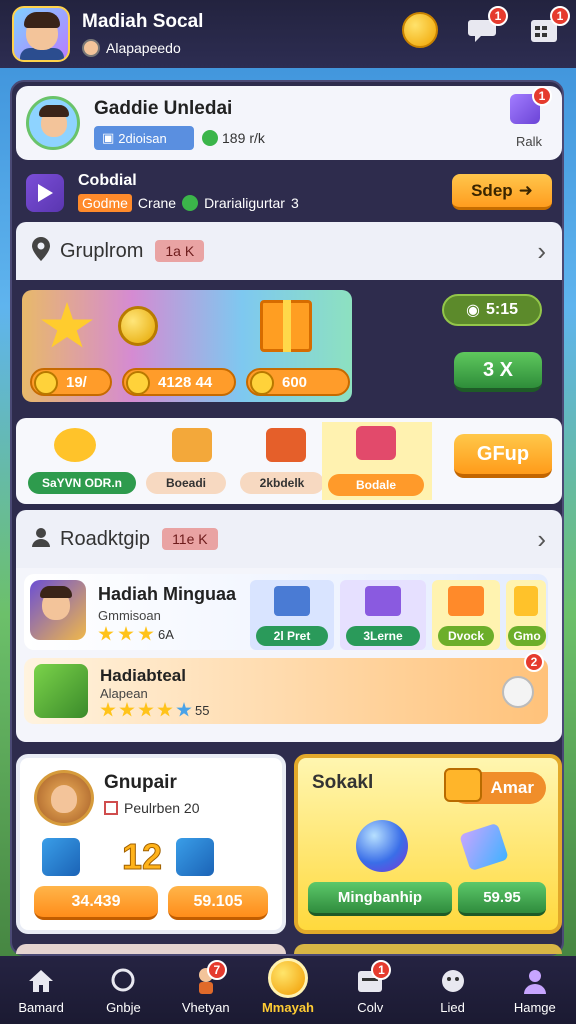 This screenshot has width=576, height=1024. What do you see at coordinates (495, 786) in the screenshot?
I see `amar-pill: Amar` at bounding box center [495, 786].